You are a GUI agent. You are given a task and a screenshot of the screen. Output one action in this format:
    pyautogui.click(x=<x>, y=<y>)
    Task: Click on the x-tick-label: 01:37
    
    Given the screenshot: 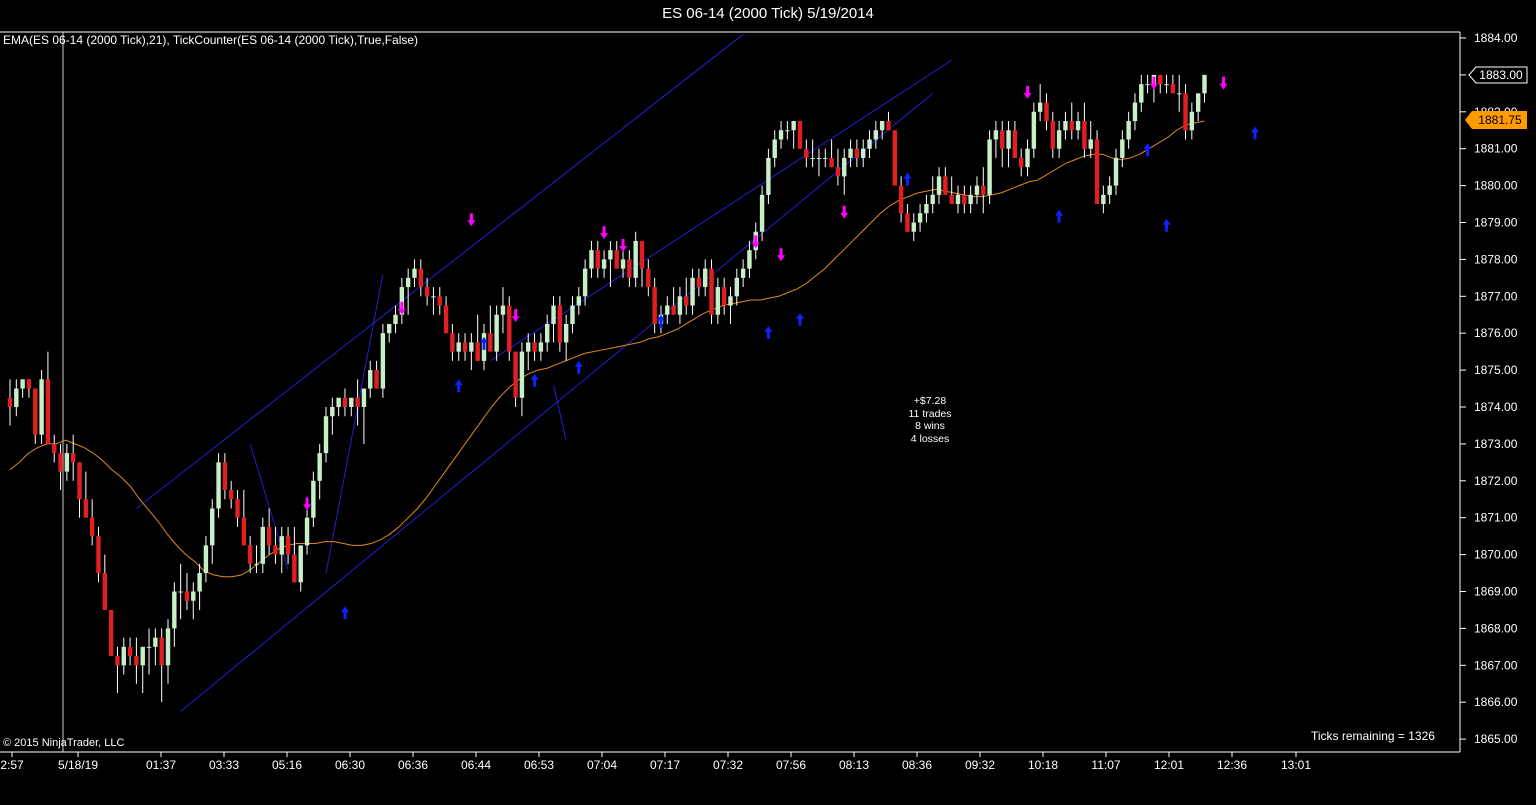 What is the action you would take?
    pyautogui.click(x=161, y=765)
    